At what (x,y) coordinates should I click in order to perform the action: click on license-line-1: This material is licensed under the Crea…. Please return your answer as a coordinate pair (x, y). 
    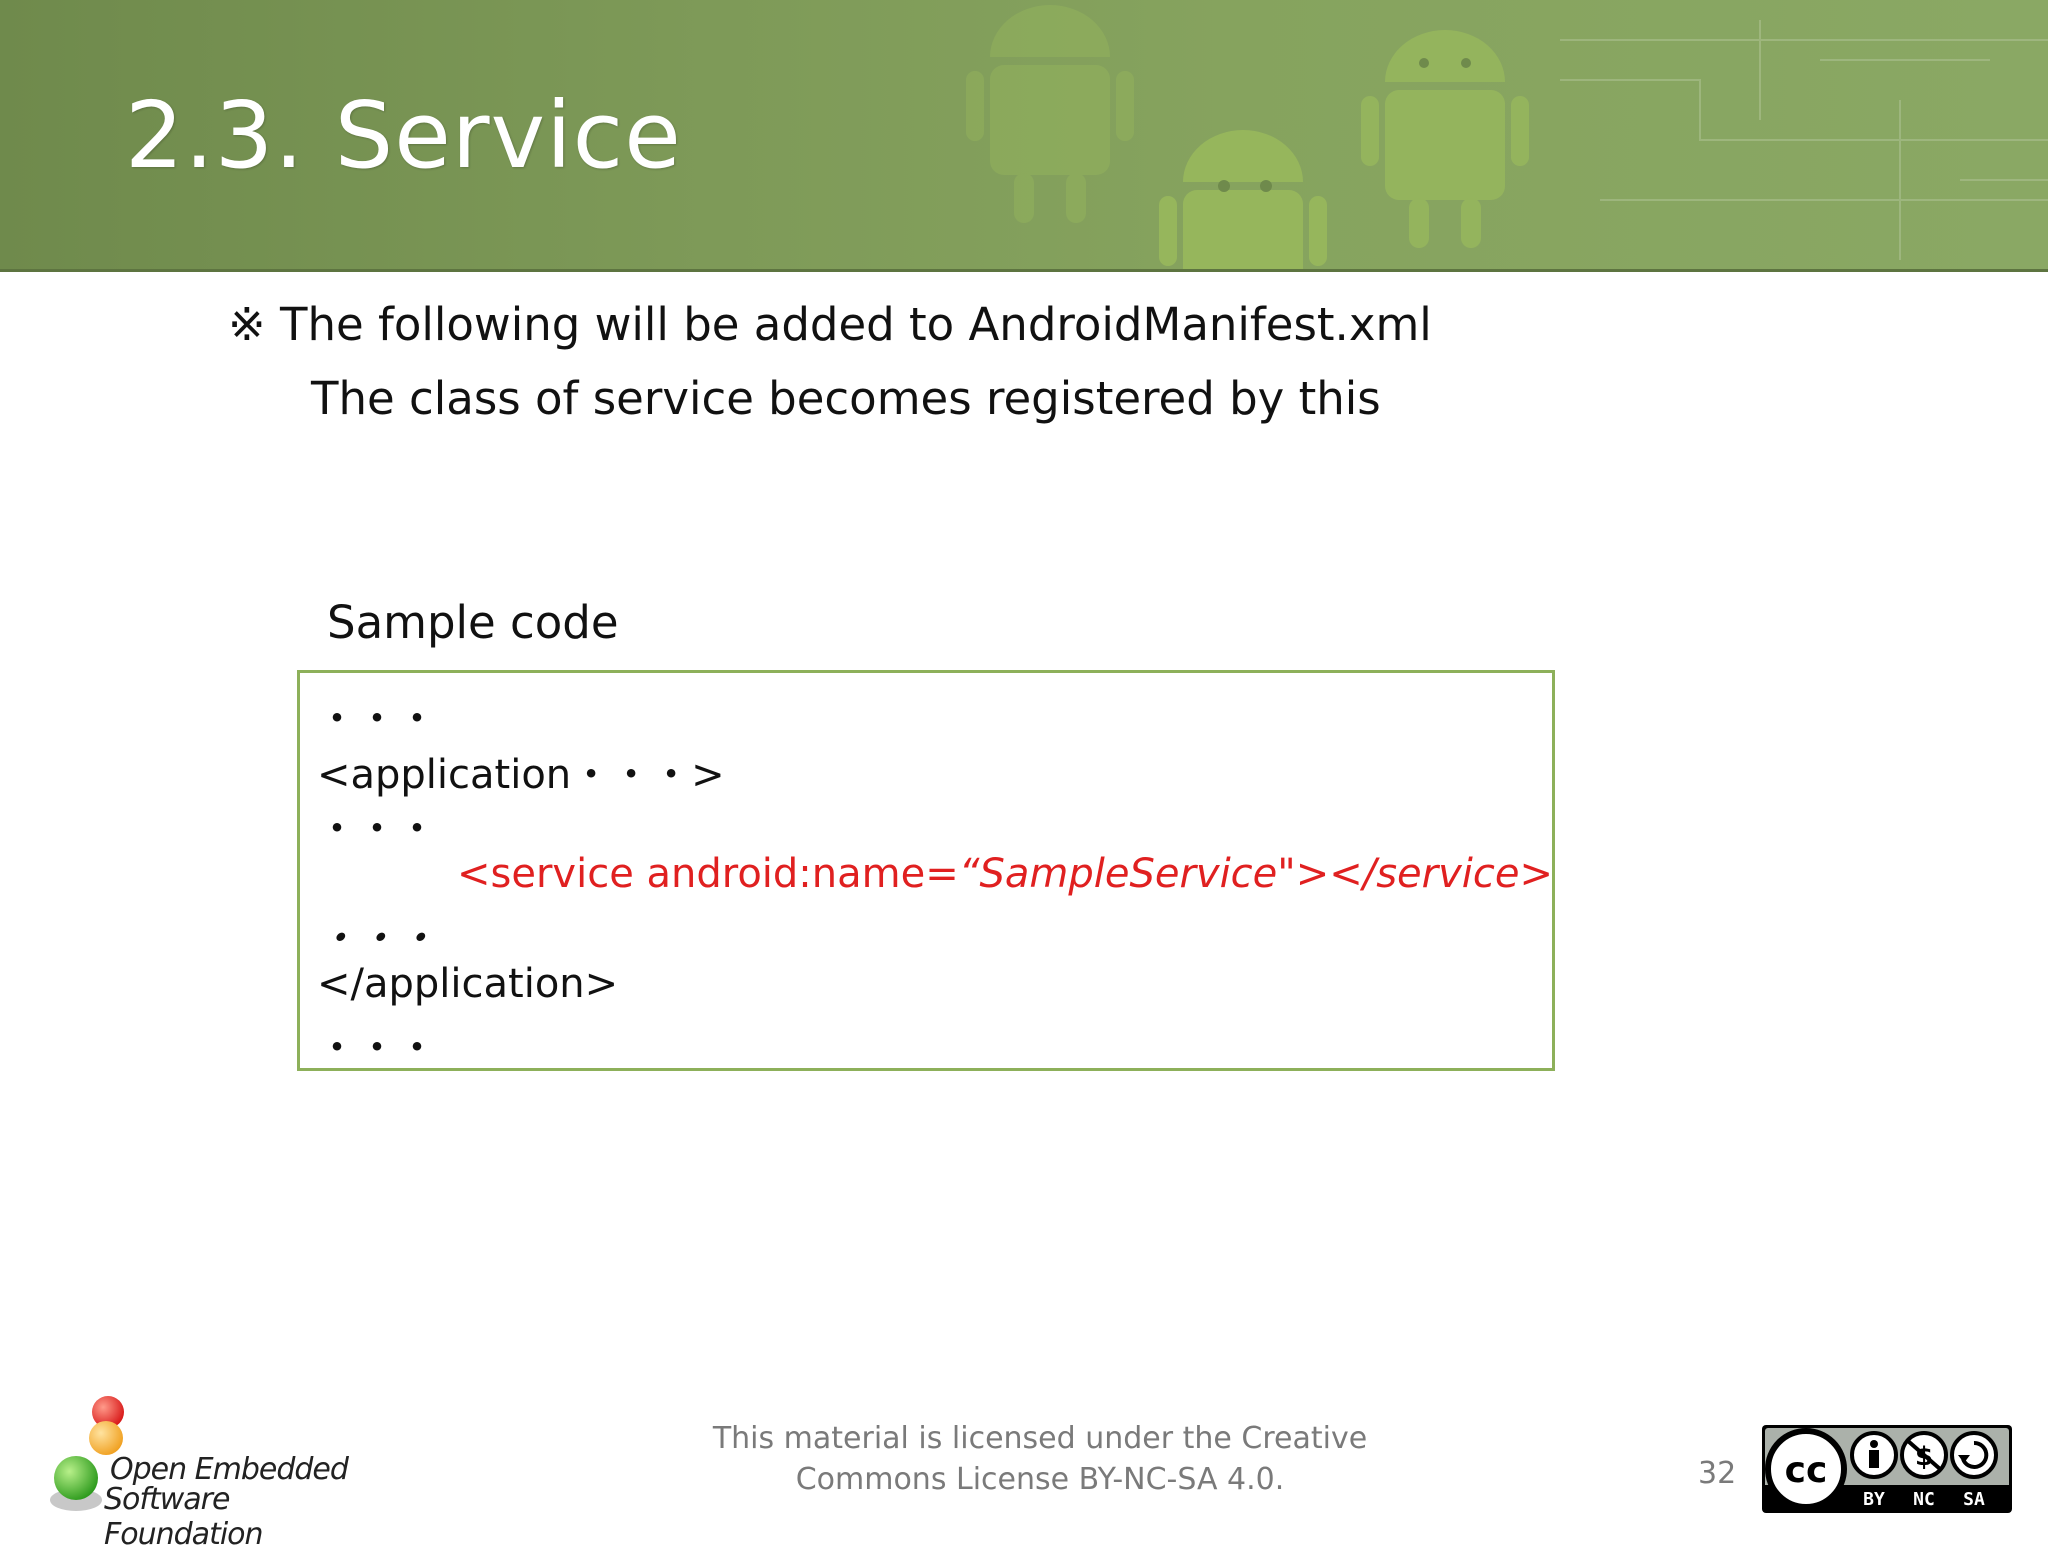
    Looking at the image, I should click on (1040, 1438).